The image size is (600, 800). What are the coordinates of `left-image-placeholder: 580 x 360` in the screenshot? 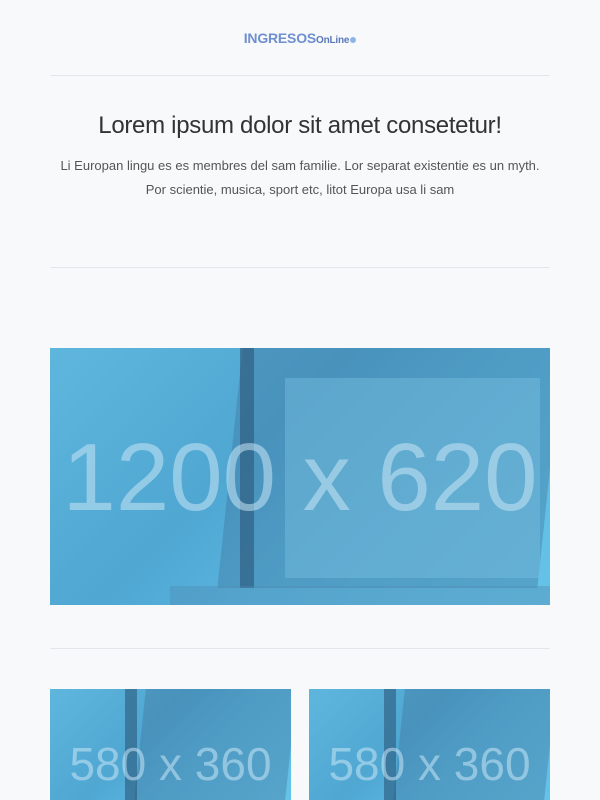 It's located at (170, 744).